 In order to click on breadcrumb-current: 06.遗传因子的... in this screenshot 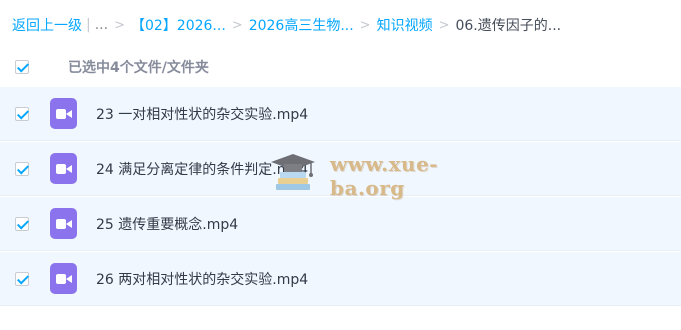, I will do `click(508, 26)`.